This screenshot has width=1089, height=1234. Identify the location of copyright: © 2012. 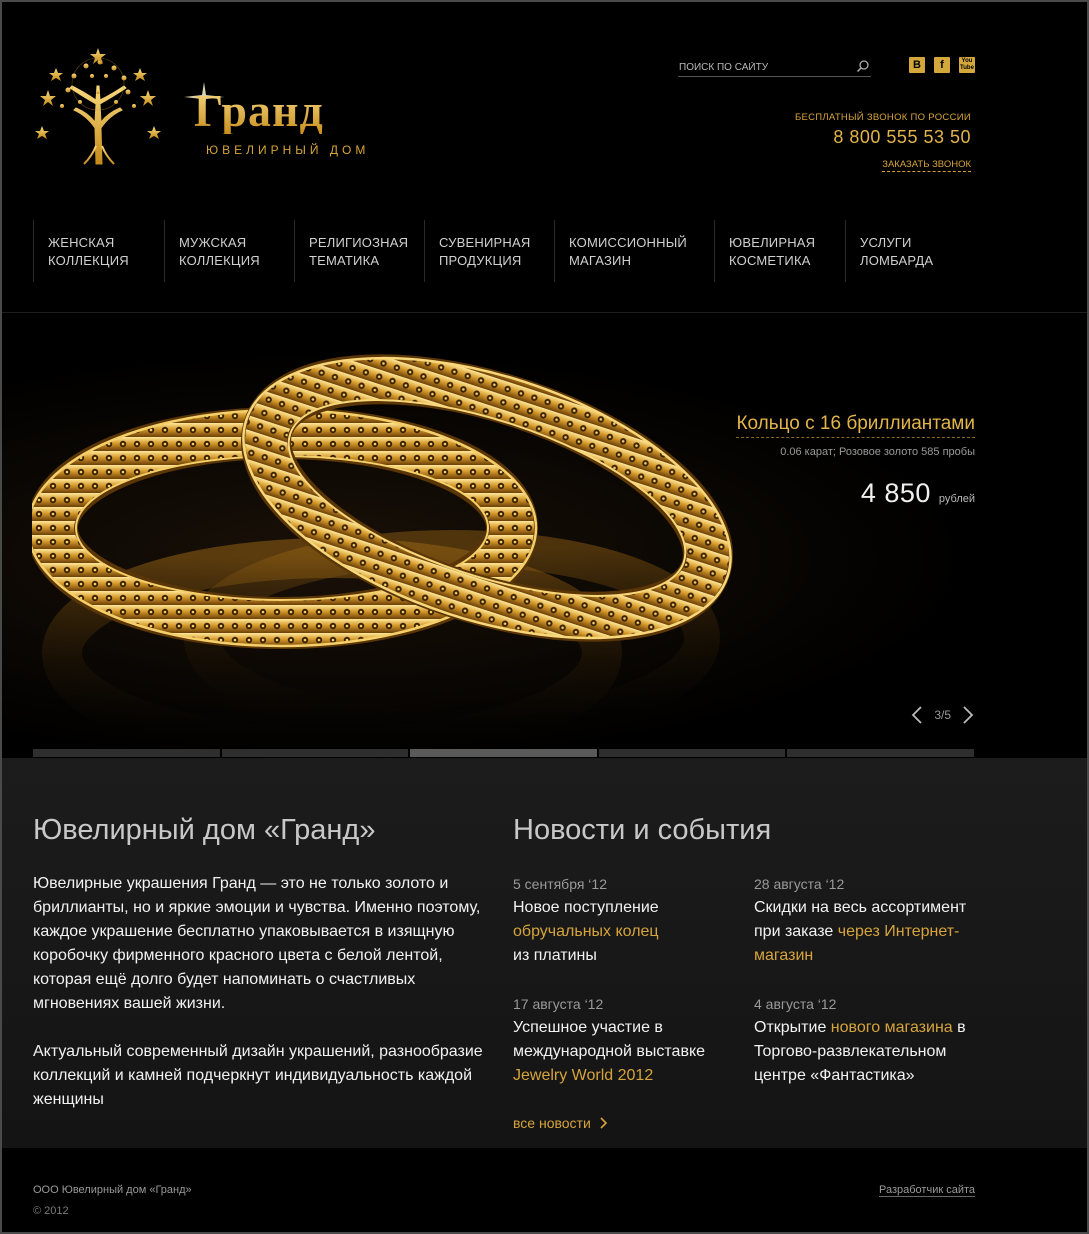
(51, 1211).